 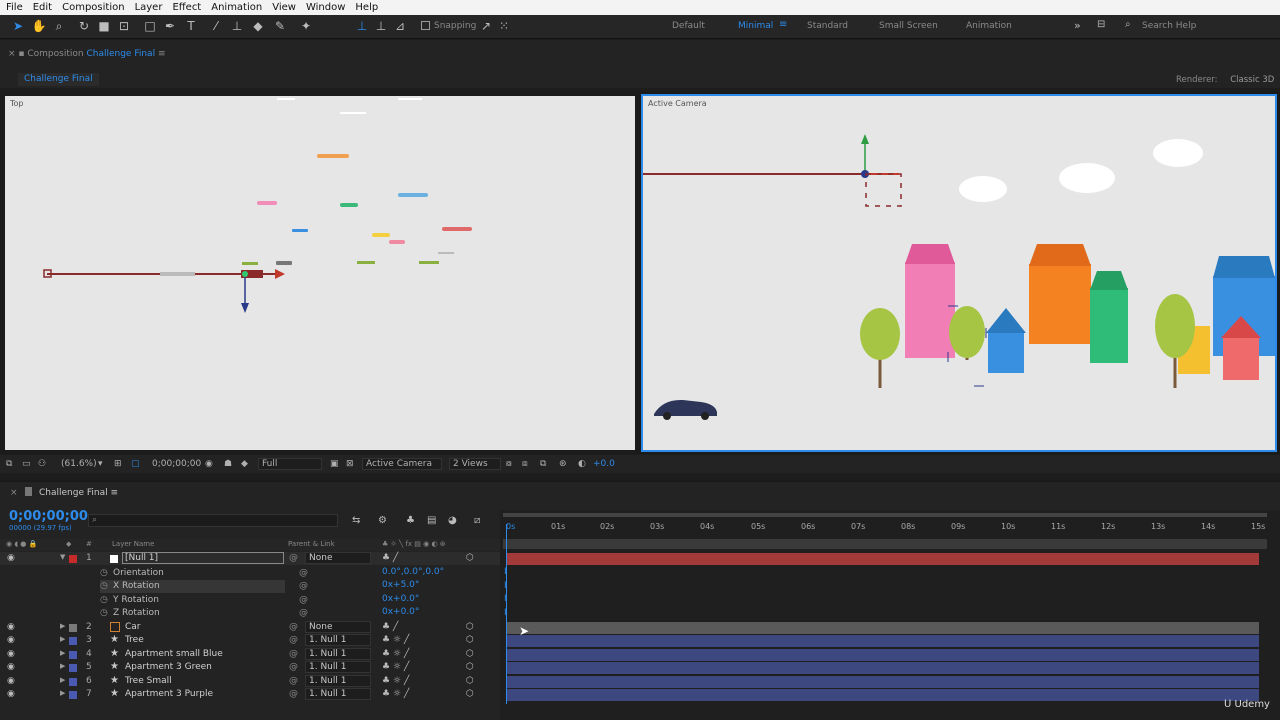 What do you see at coordinates (149, 7) in the screenshot?
I see `menu-layer: Layer` at bounding box center [149, 7].